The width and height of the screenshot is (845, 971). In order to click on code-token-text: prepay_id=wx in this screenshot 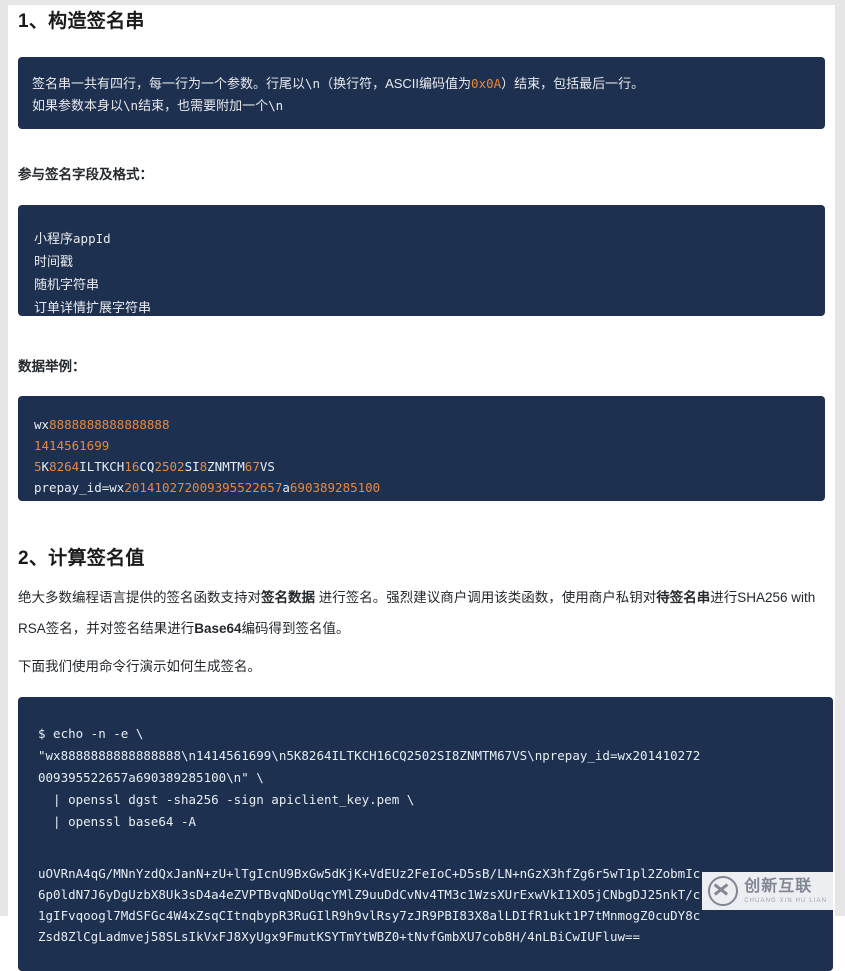, I will do `click(79, 487)`.